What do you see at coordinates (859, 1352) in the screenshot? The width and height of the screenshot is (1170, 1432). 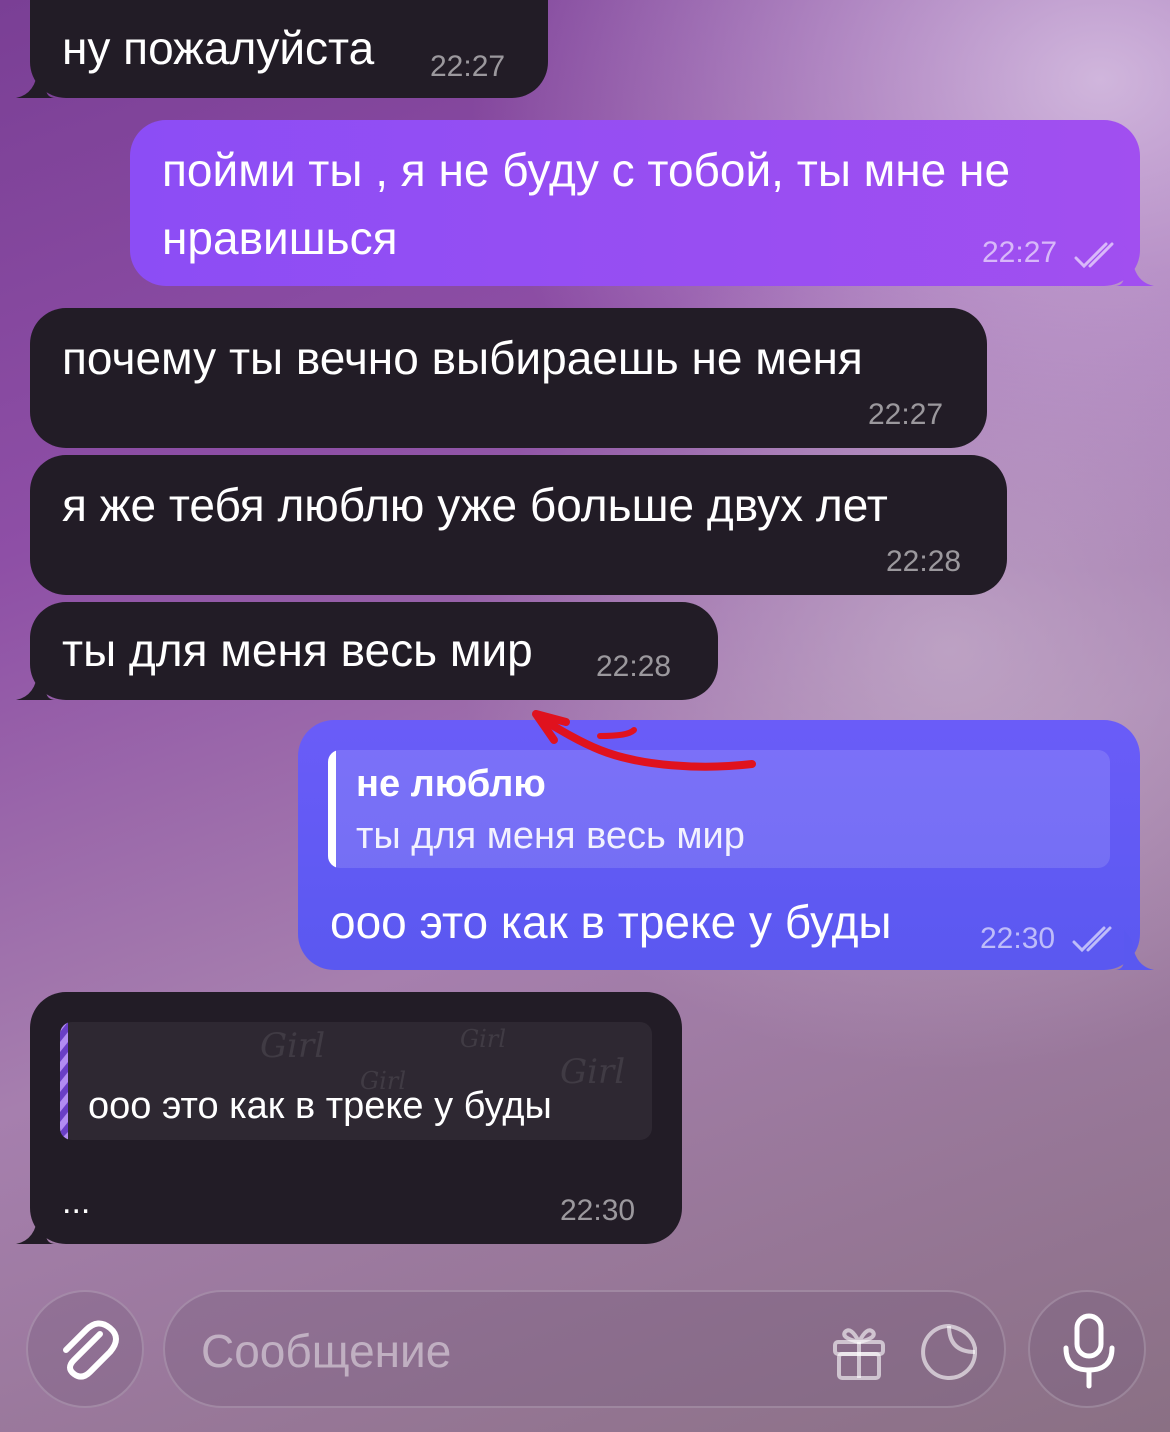 I see `gift-icon` at bounding box center [859, 1352].